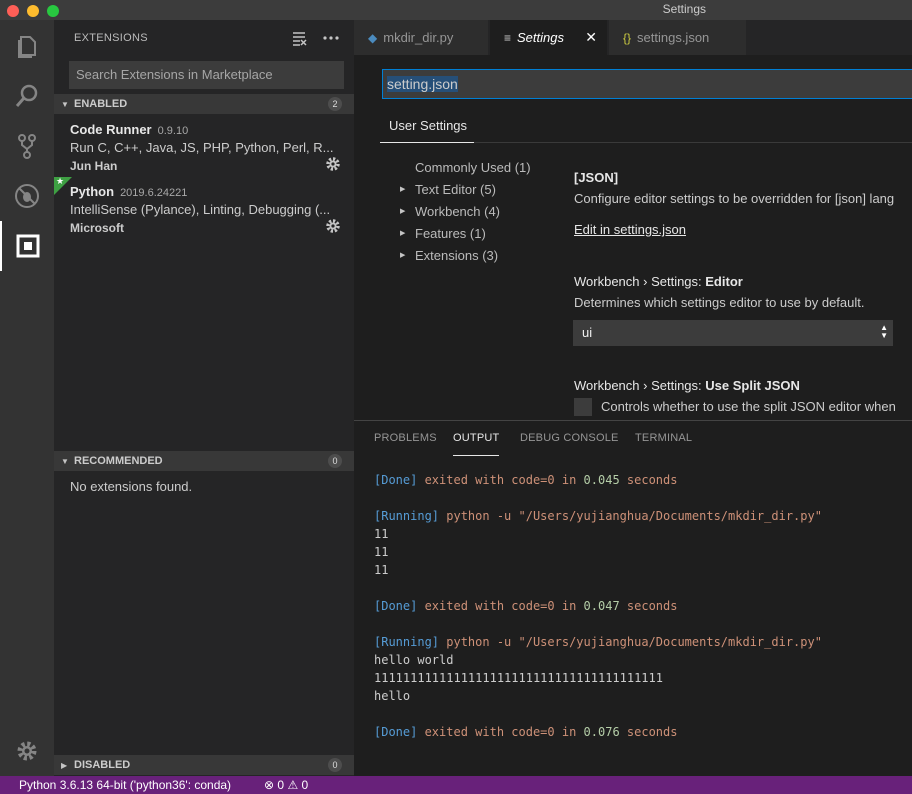 Image resolution: width=912 pixels, height=794 pixels. I want to click on tab-label: settings.json, so click(673, 37).